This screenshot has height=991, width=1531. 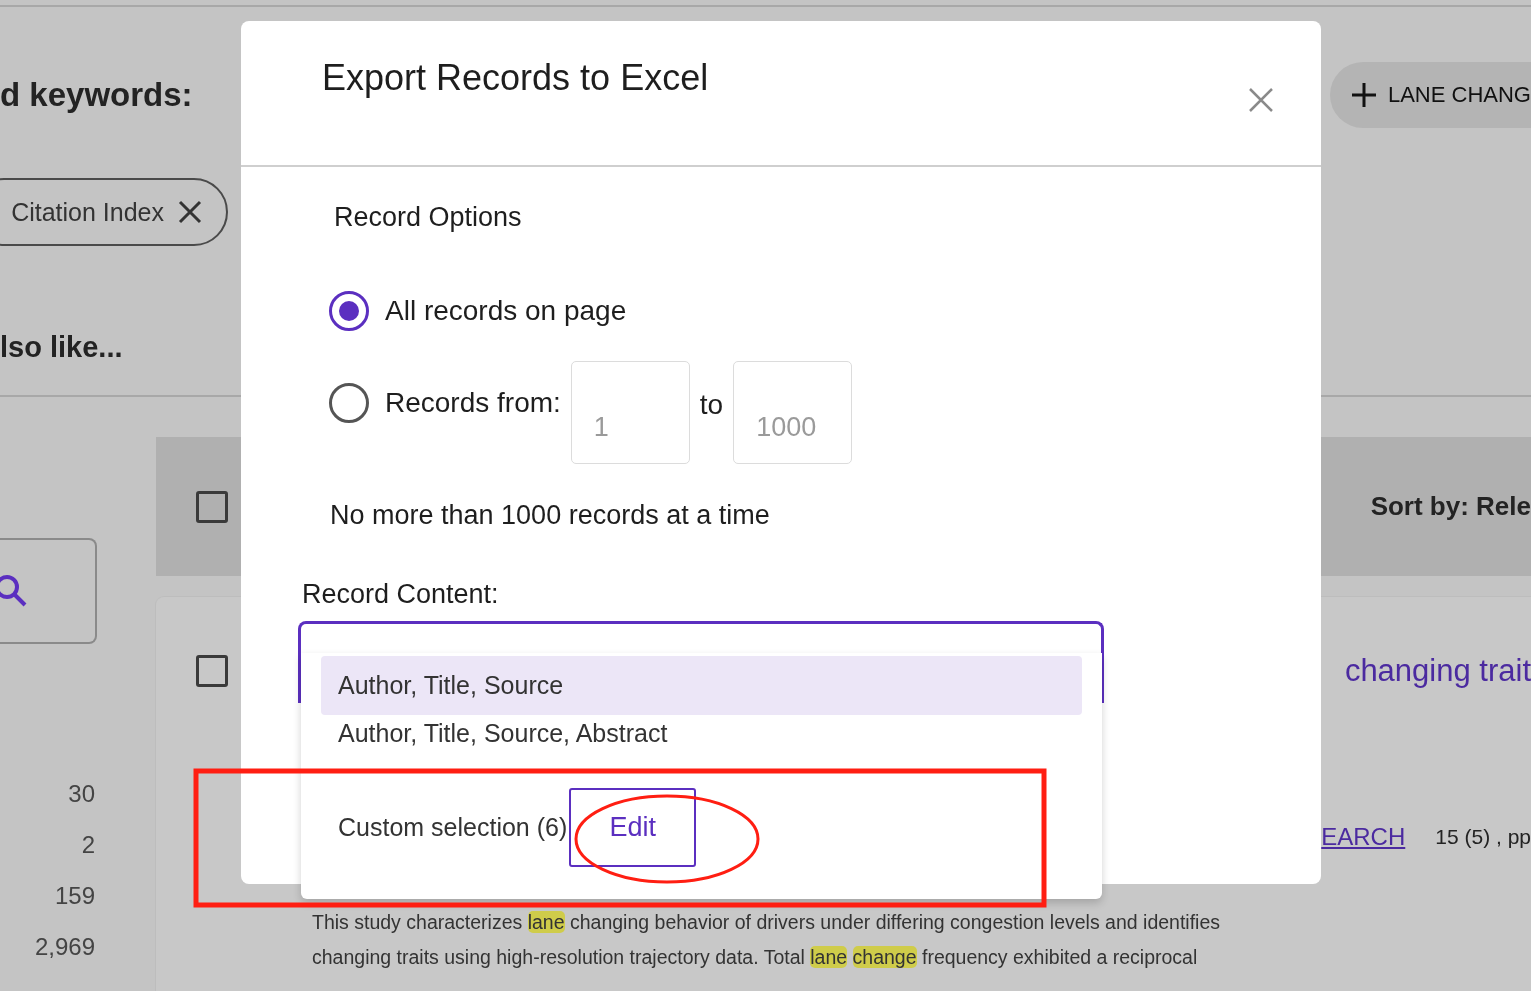 I want to click on add-keyword-button: LANE CHANG, so click(x=1430, y=95).